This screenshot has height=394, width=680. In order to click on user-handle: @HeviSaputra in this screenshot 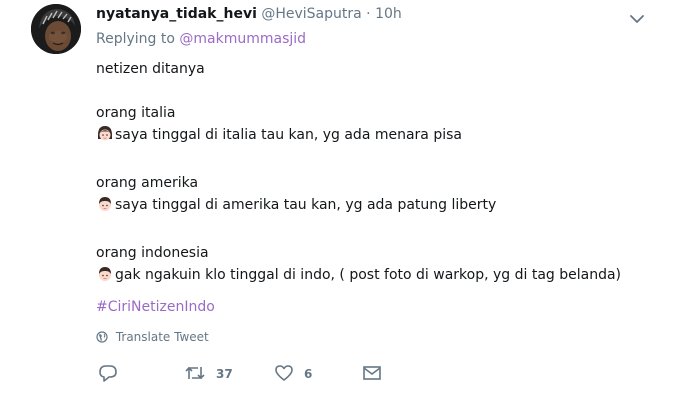, I will do `click(311, 14)`.